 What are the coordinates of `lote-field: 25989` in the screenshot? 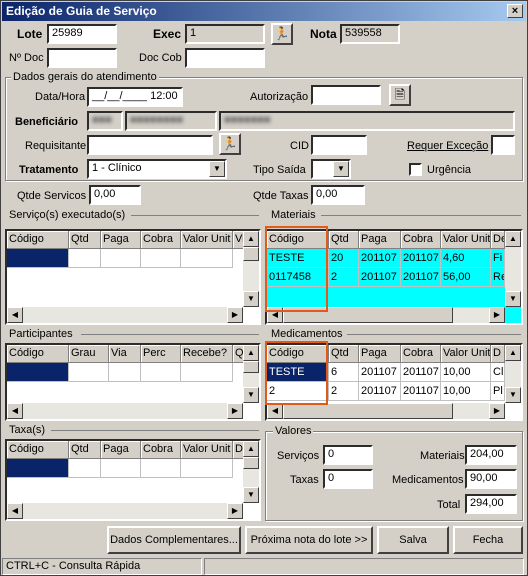 It's located at (82, 34).